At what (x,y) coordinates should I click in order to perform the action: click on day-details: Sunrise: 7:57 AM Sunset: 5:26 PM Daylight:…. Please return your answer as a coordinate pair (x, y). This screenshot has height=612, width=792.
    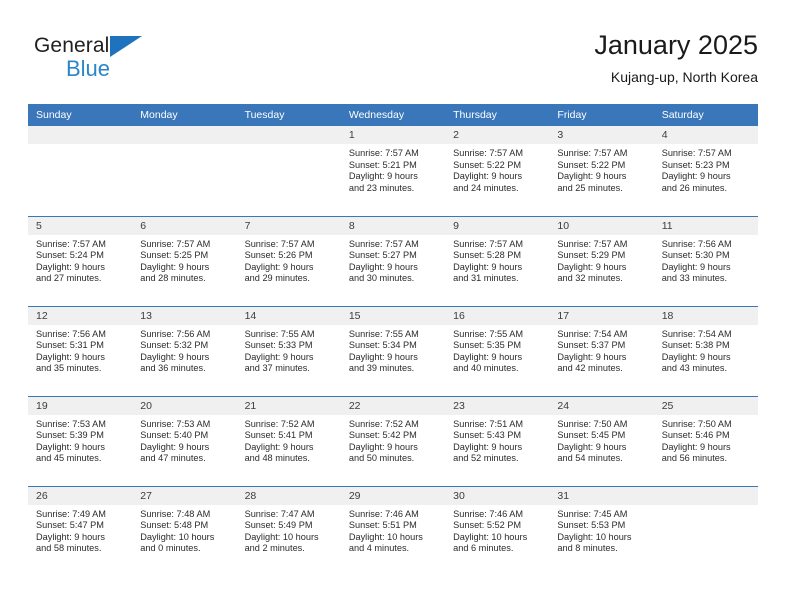
    Looking at the image, I should click on (289, 260).